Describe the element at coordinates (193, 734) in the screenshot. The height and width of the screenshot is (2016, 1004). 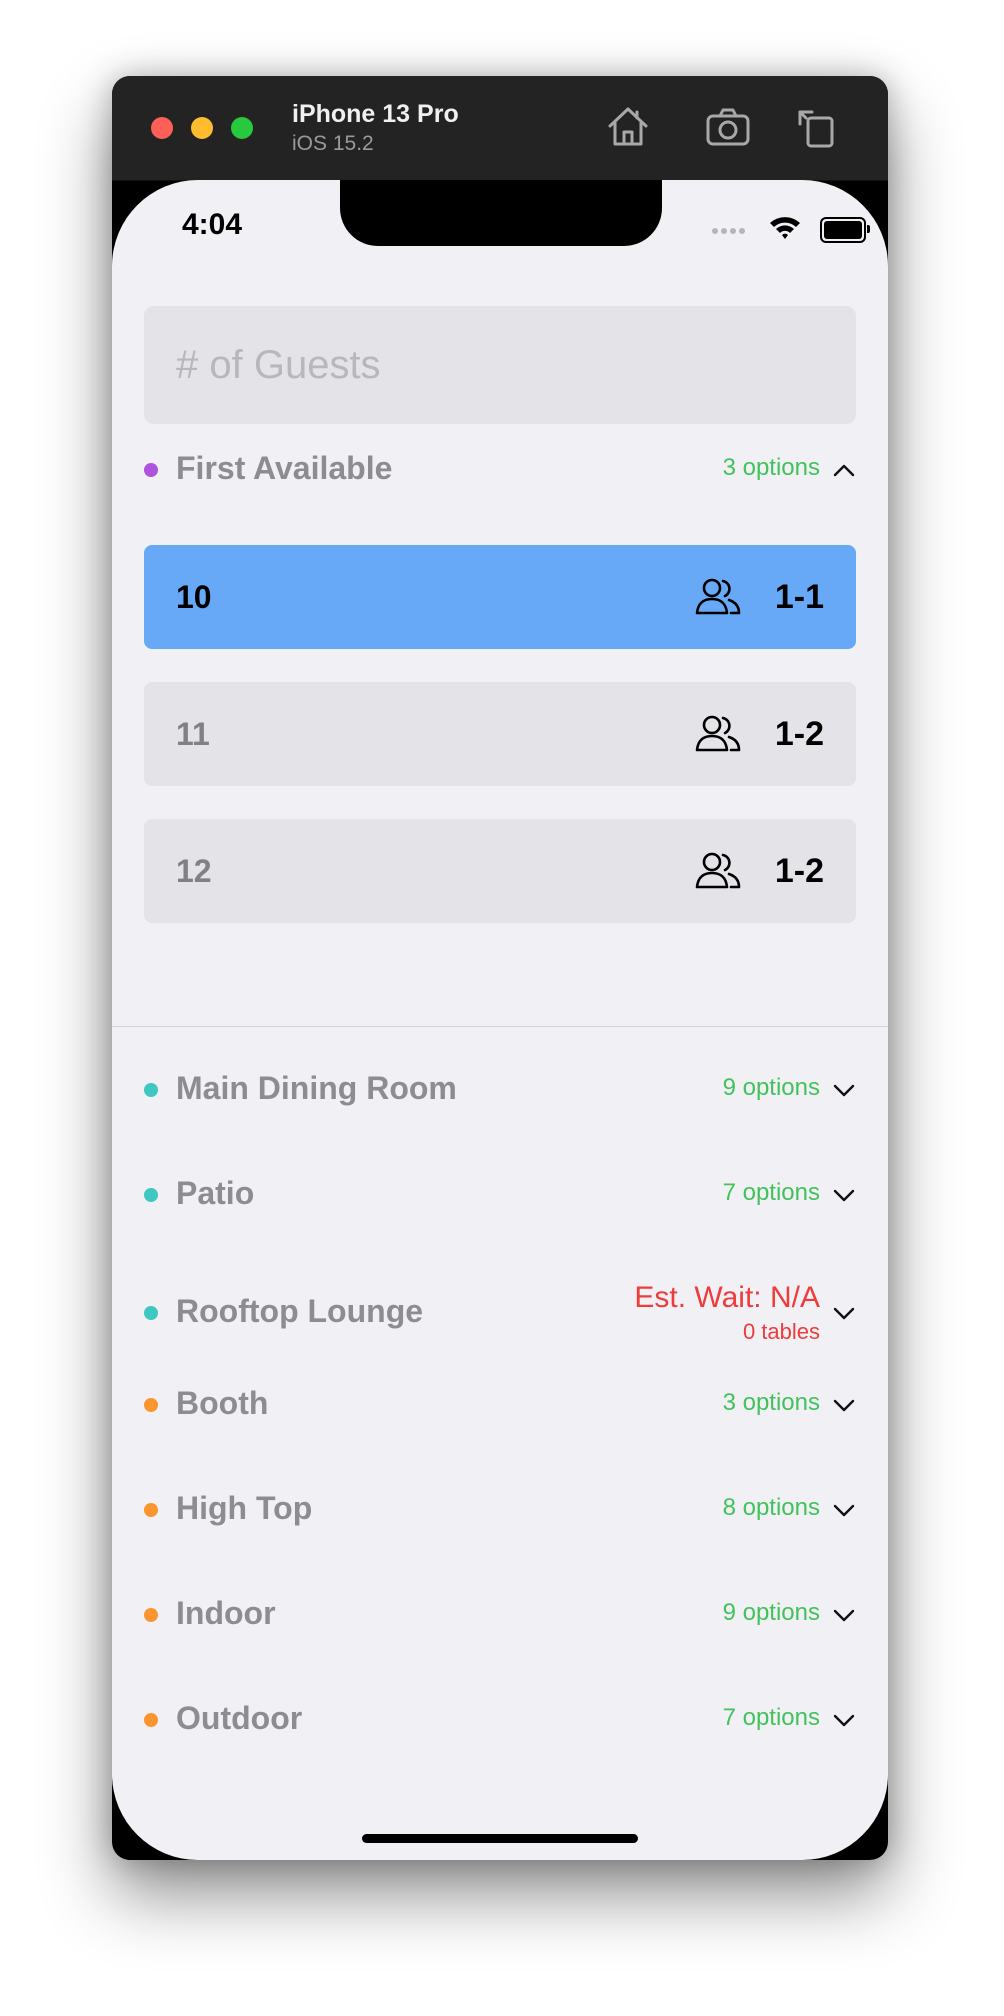
I see `table-number: 11` at that location.